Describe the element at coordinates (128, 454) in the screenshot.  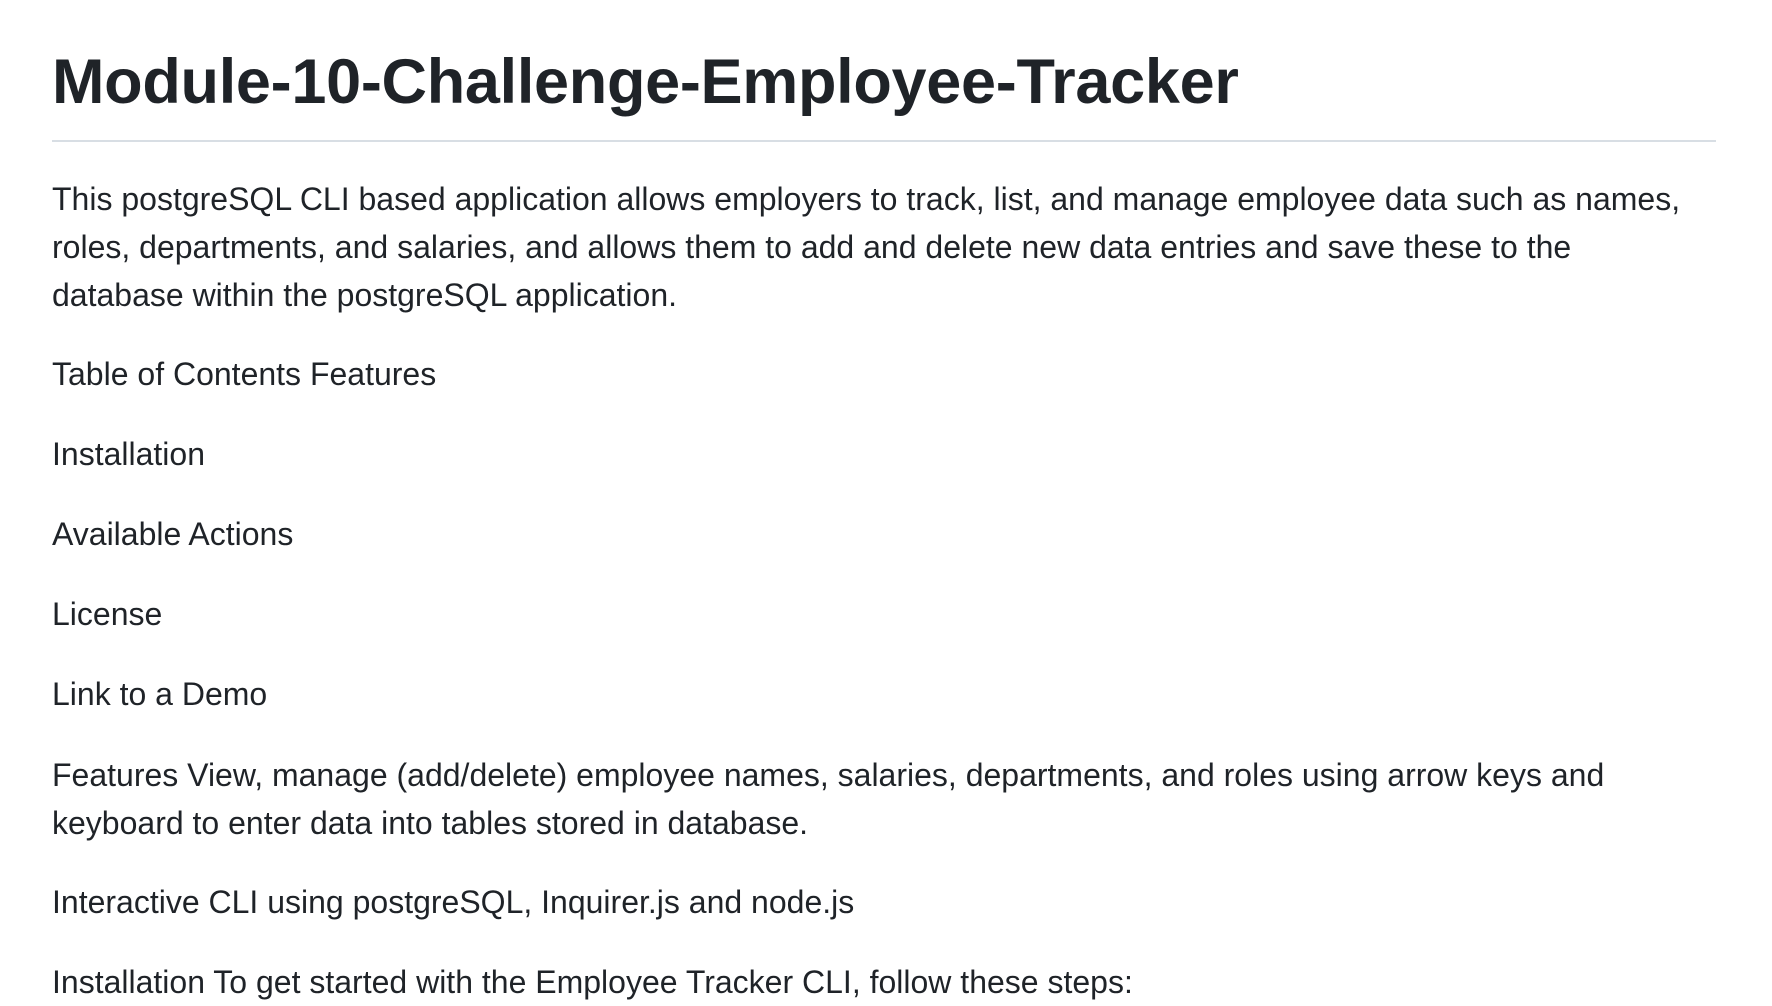
I see `toc-item-installation: Installation` at that location.